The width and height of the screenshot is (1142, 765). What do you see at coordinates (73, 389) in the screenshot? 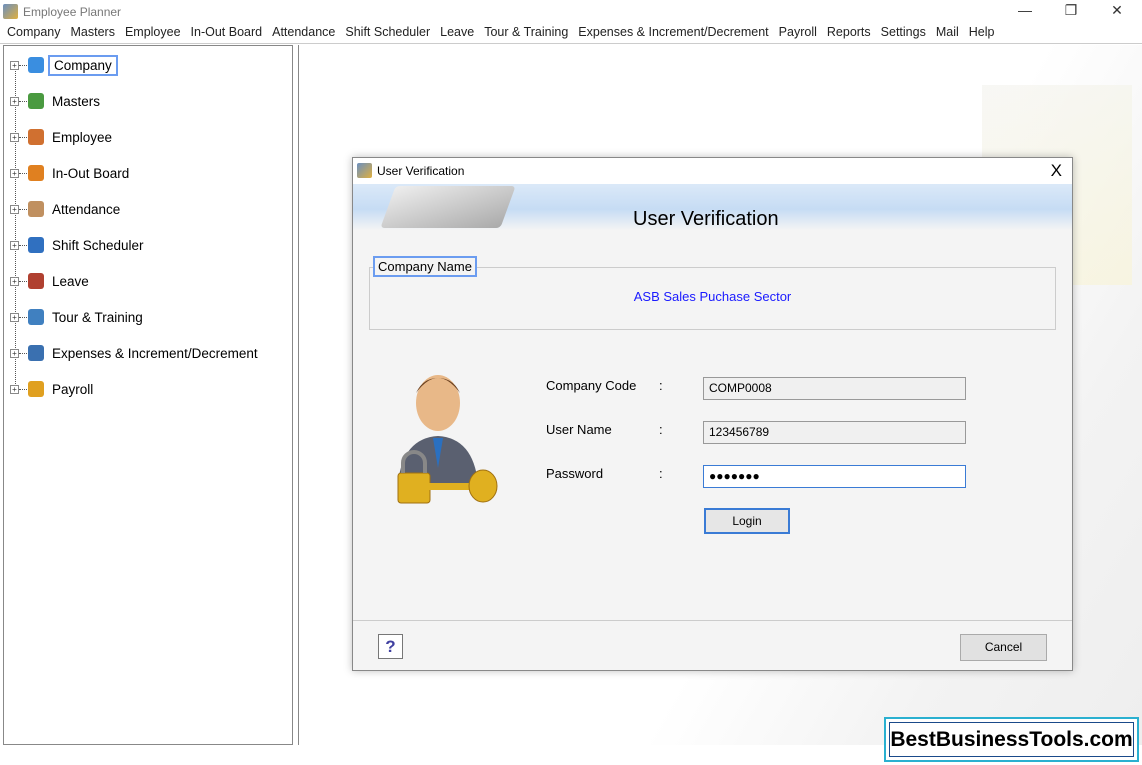
I see `tree-item-label: Payroll` at bounding box center [73, 389].